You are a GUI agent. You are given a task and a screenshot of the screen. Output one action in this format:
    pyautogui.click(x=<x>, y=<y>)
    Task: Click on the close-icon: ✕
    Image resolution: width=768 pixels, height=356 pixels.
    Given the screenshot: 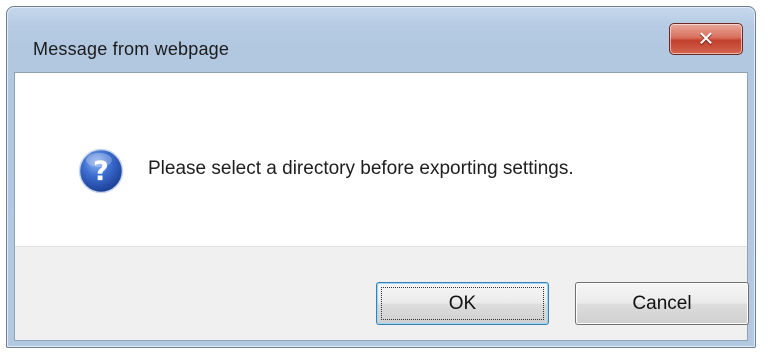 What is the action you would take?
    pyautogui.click(x=706, y=38)
    